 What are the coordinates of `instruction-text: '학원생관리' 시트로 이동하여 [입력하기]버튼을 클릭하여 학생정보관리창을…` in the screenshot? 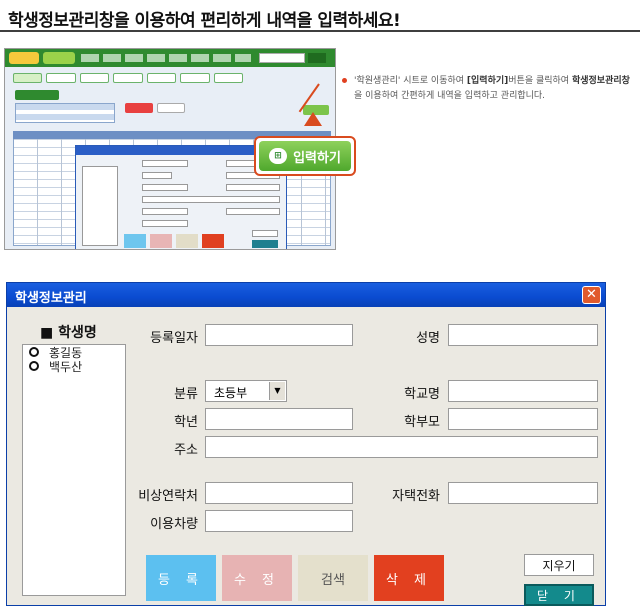 It's located at (495, 89).